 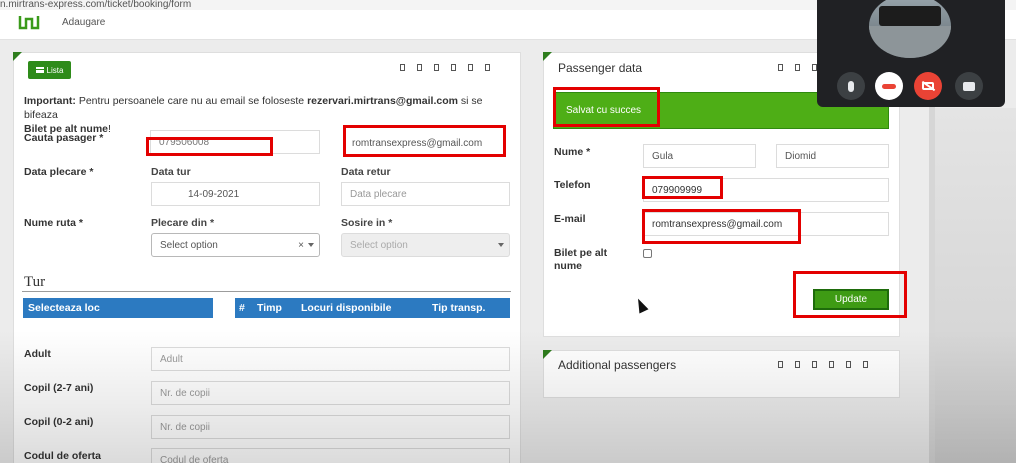 I want to click on camera-off-button, so click(x=928, y=86).